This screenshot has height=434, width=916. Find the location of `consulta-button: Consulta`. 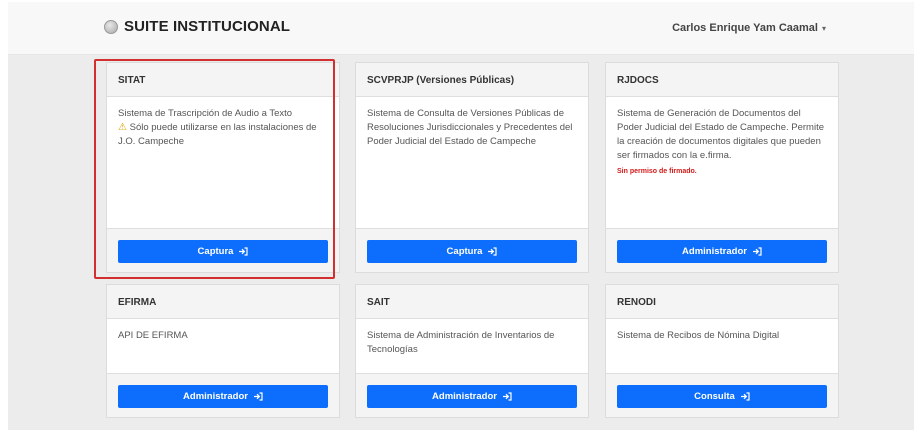

consulta-button: Consulta is located at coordinates (722, 396).